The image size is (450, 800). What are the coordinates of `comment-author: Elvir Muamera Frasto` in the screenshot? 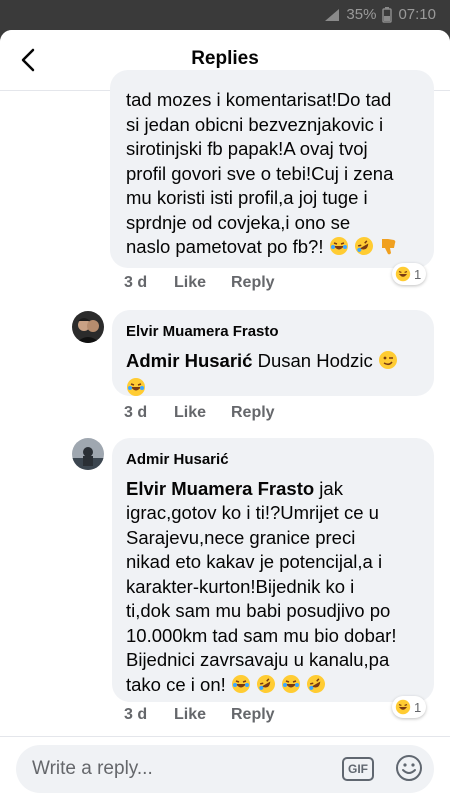 It's located at (273, 332).